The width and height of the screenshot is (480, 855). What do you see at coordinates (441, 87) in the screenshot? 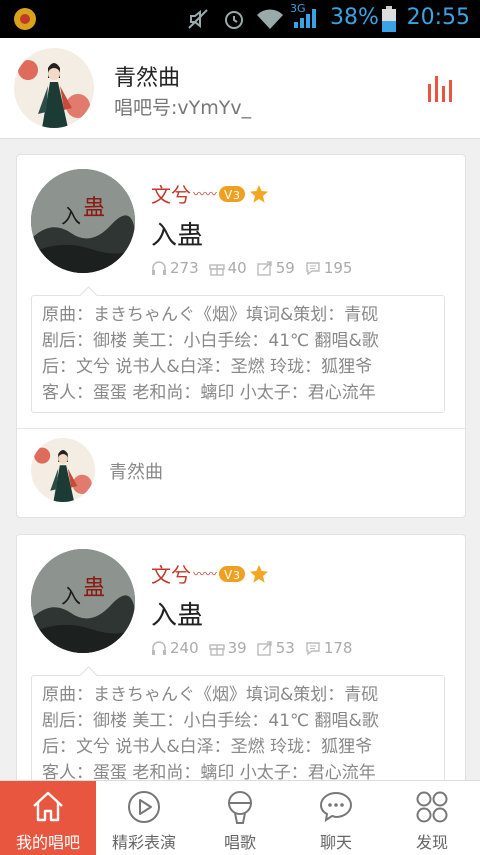
I see `equalizer-icon` at bounding box center [441, 87].